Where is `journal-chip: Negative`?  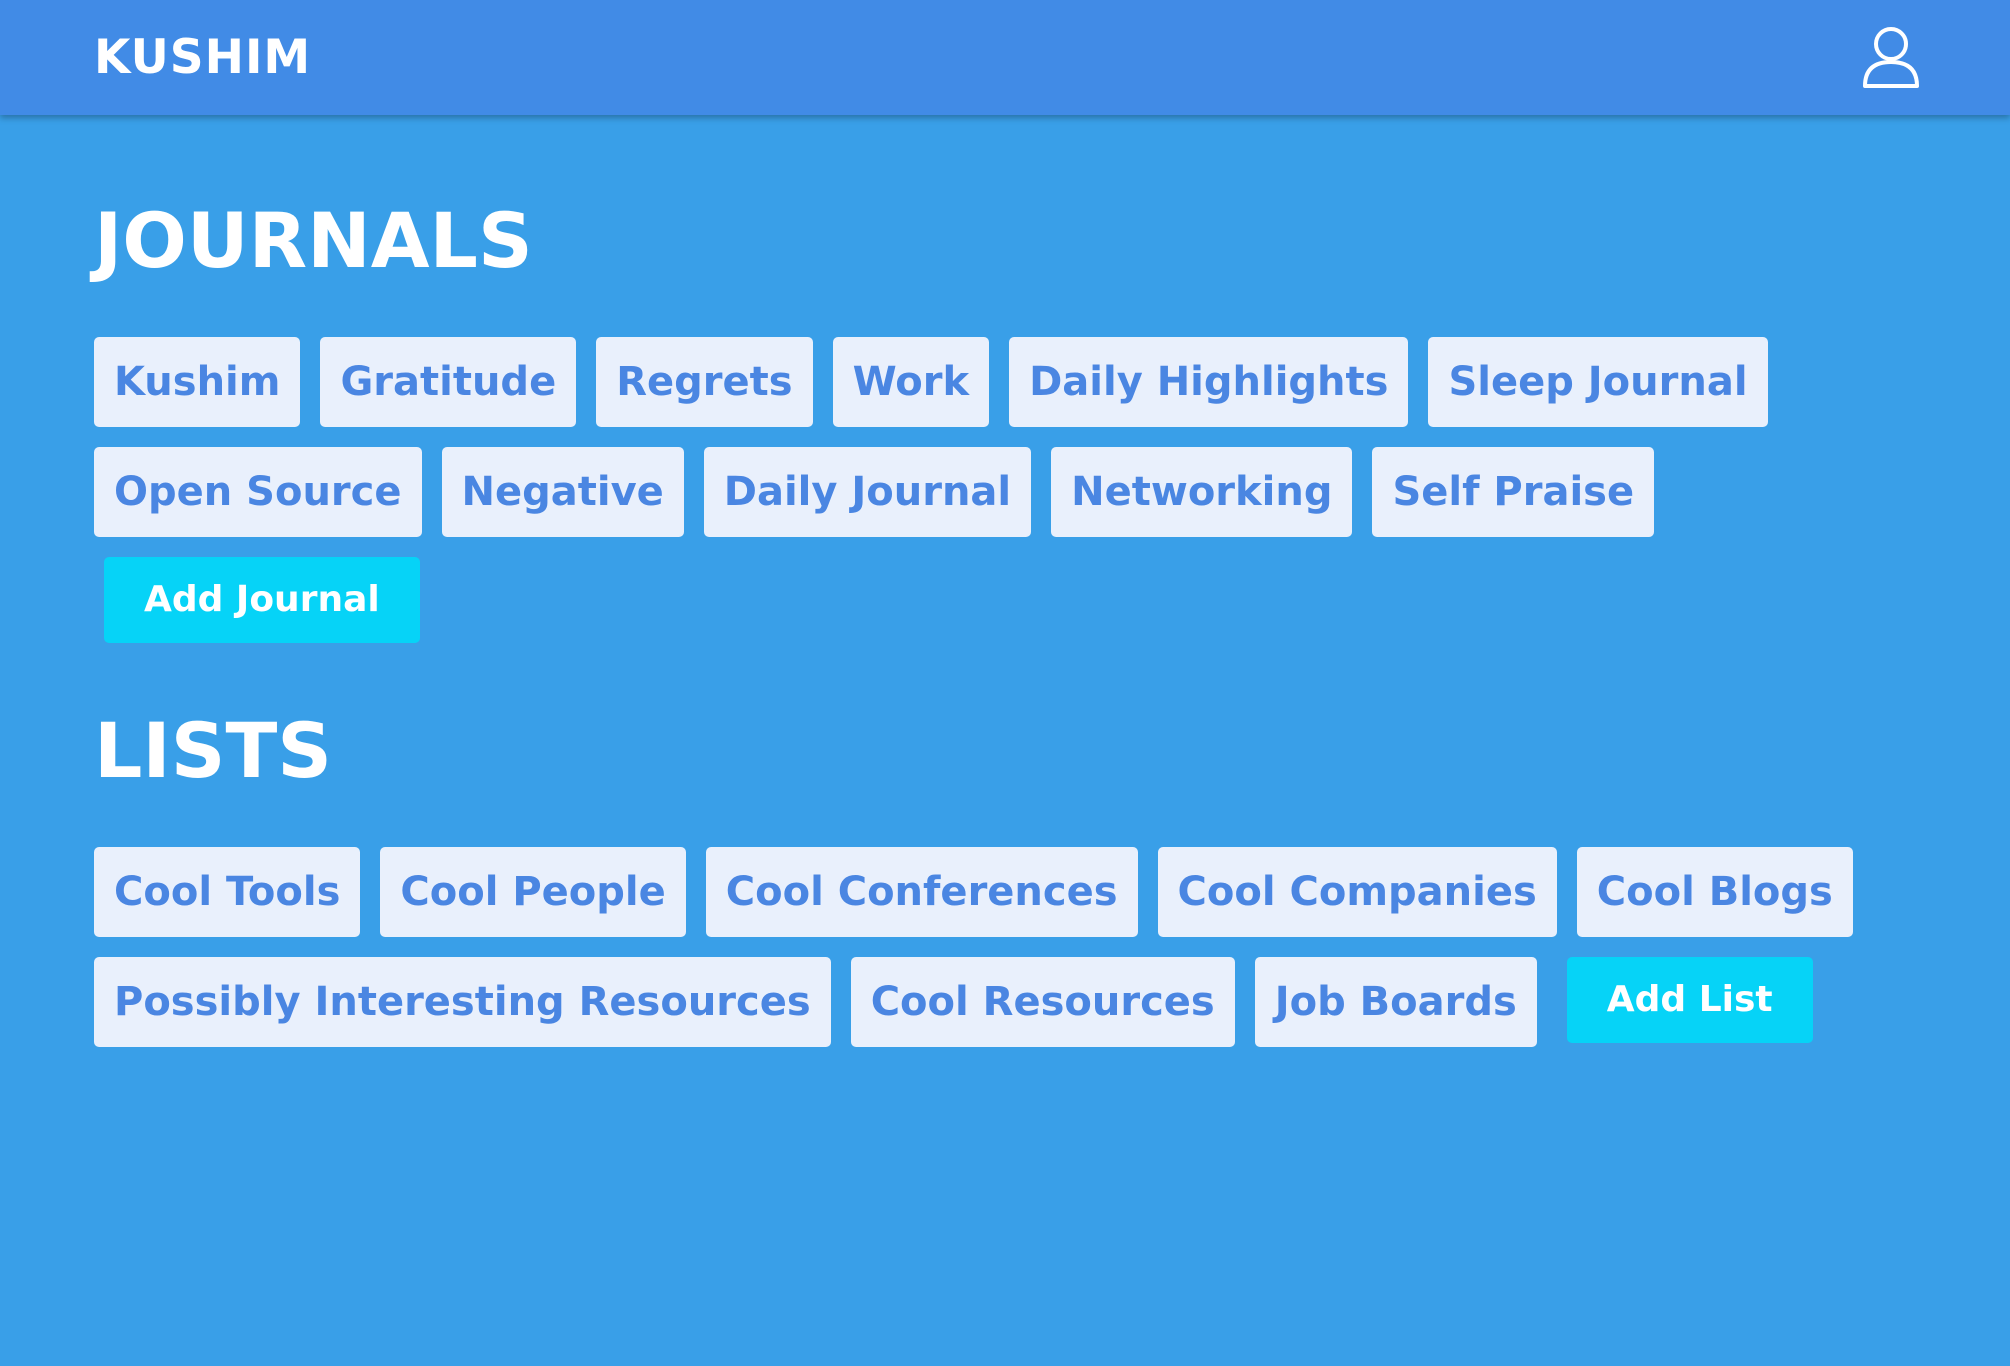 journal-chip: Negative is located at coordinates (562, 492).